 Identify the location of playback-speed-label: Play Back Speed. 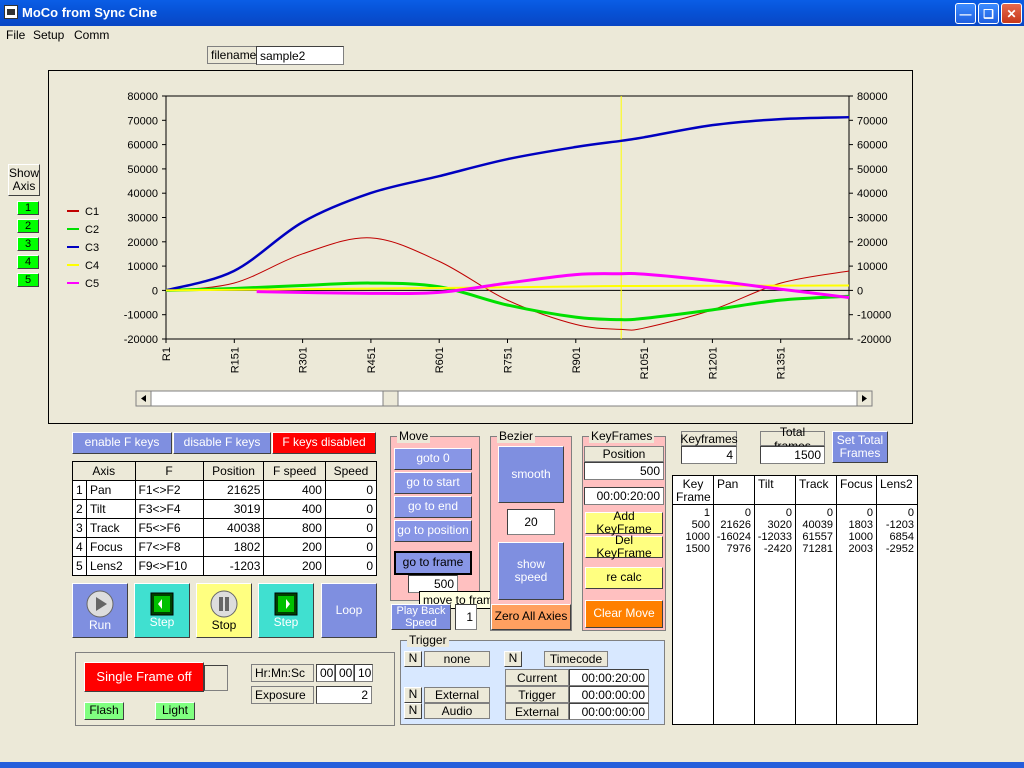
(421, 617).